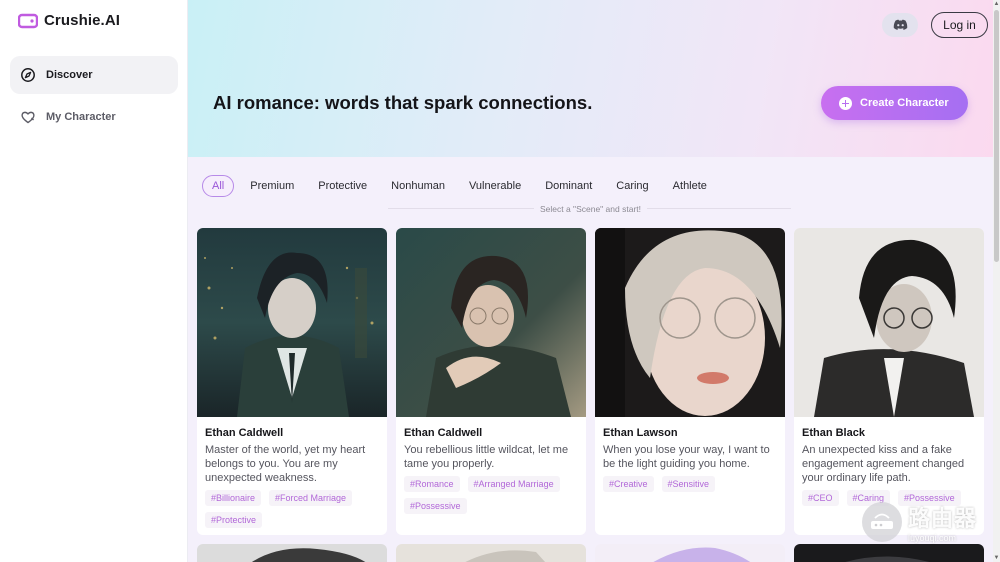 This screenshot has width=1000, height=562. What do you see at coordinates (342, 186) in the screenshot?
I see `filter-protective: Protective` at bounding box center [342, 186].